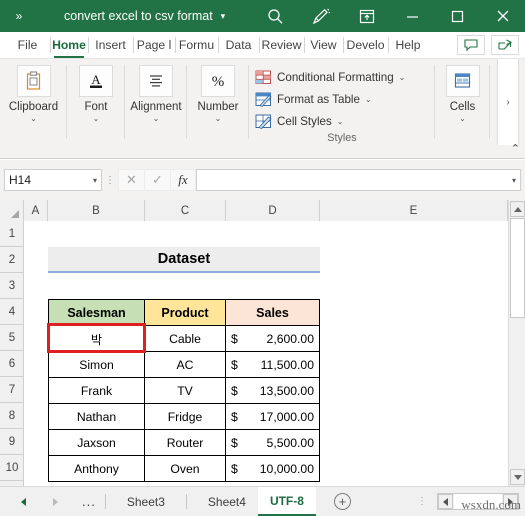 This screenshot has height=516, width=525. What do you see at coordinates (185, 210) in the screenshot?
I see `column-header-c: C` at bounding box center [185, 210].